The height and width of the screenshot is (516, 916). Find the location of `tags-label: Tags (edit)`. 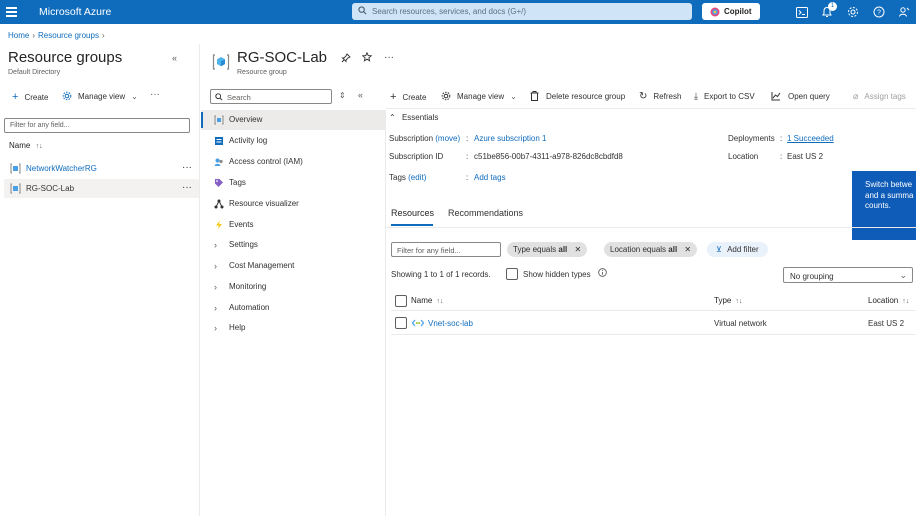

tags-label: Tags (edit) is located at coordinates (407, 177).